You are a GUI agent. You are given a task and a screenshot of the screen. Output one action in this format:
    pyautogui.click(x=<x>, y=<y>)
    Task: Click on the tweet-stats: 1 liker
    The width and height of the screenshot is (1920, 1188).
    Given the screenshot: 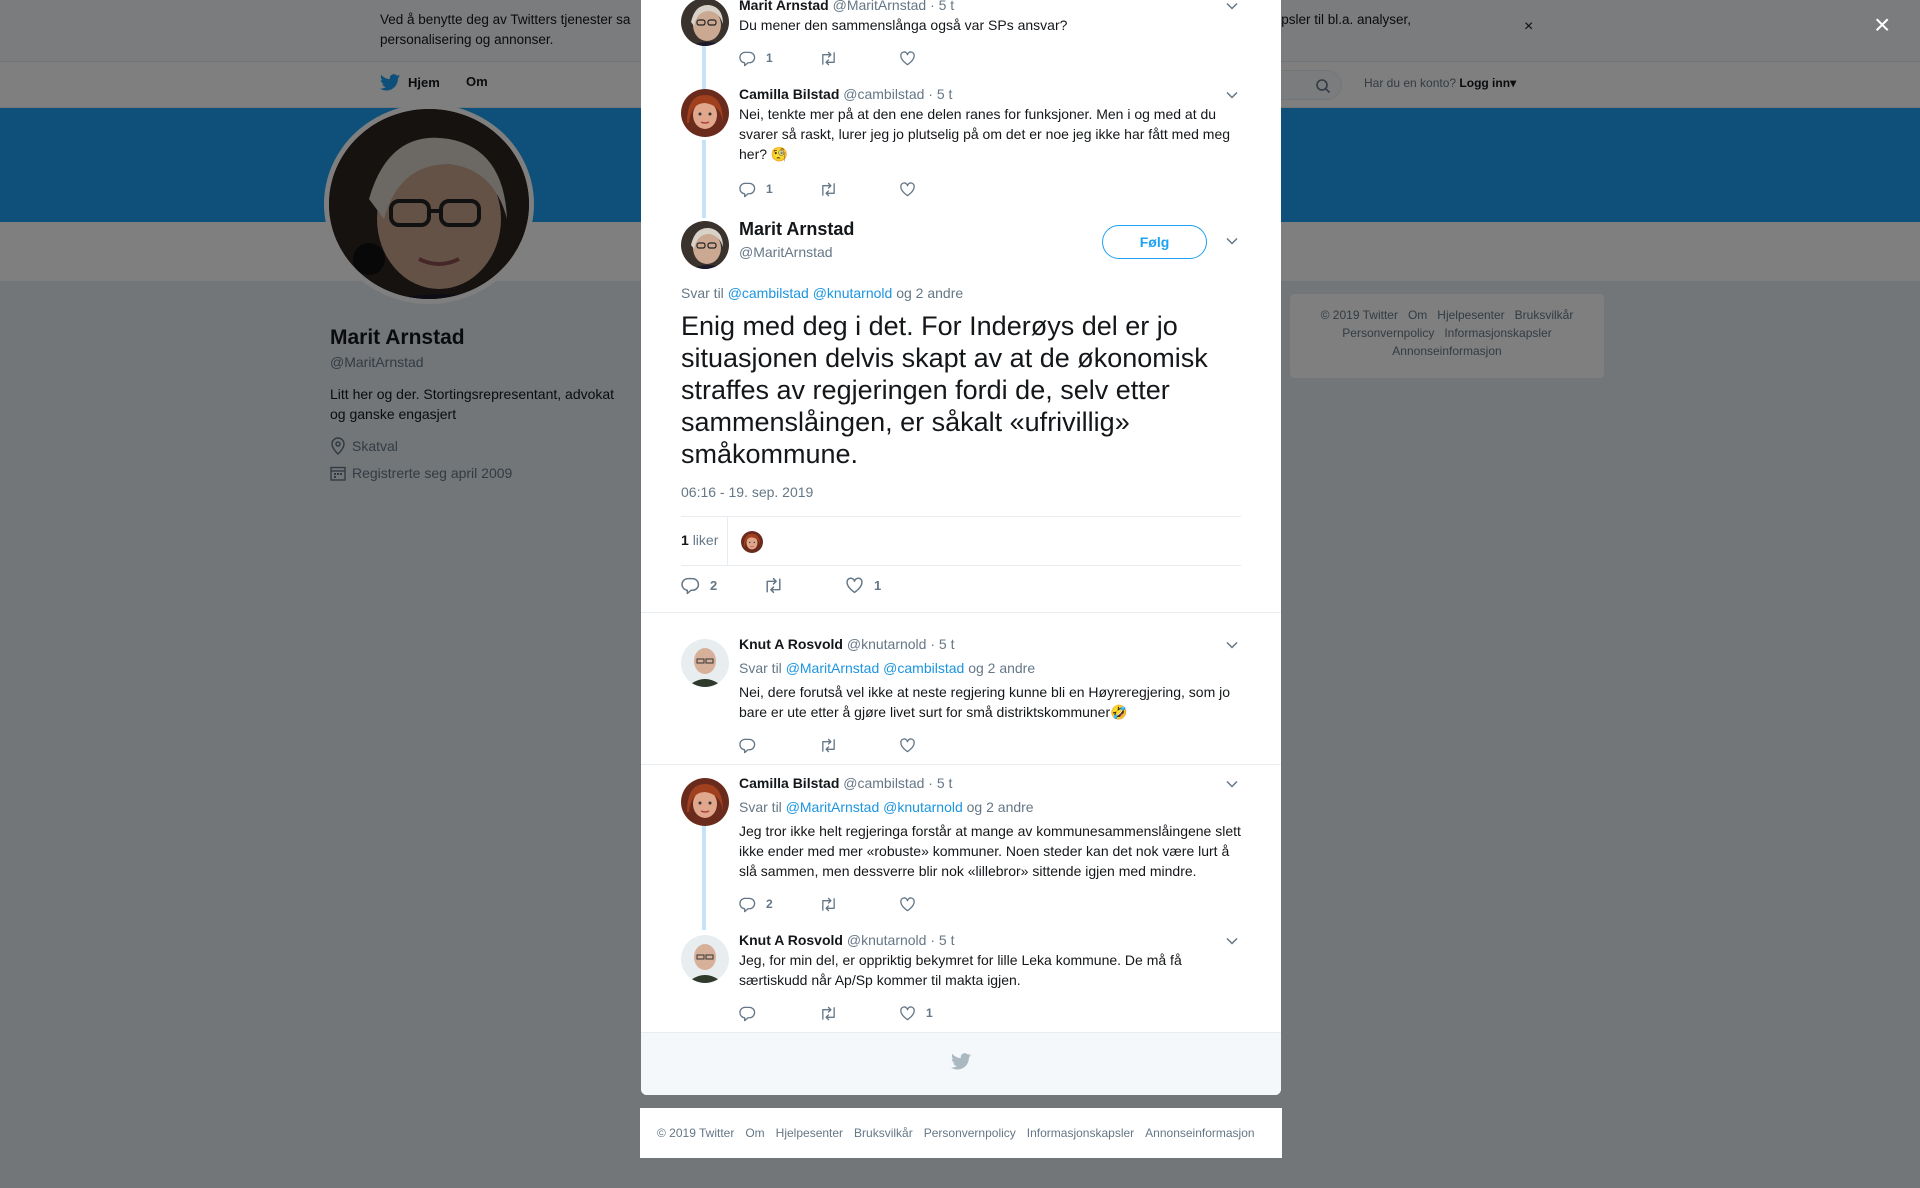 What is the action you would take?
    pyautogui.click(x=961, y=541)
    